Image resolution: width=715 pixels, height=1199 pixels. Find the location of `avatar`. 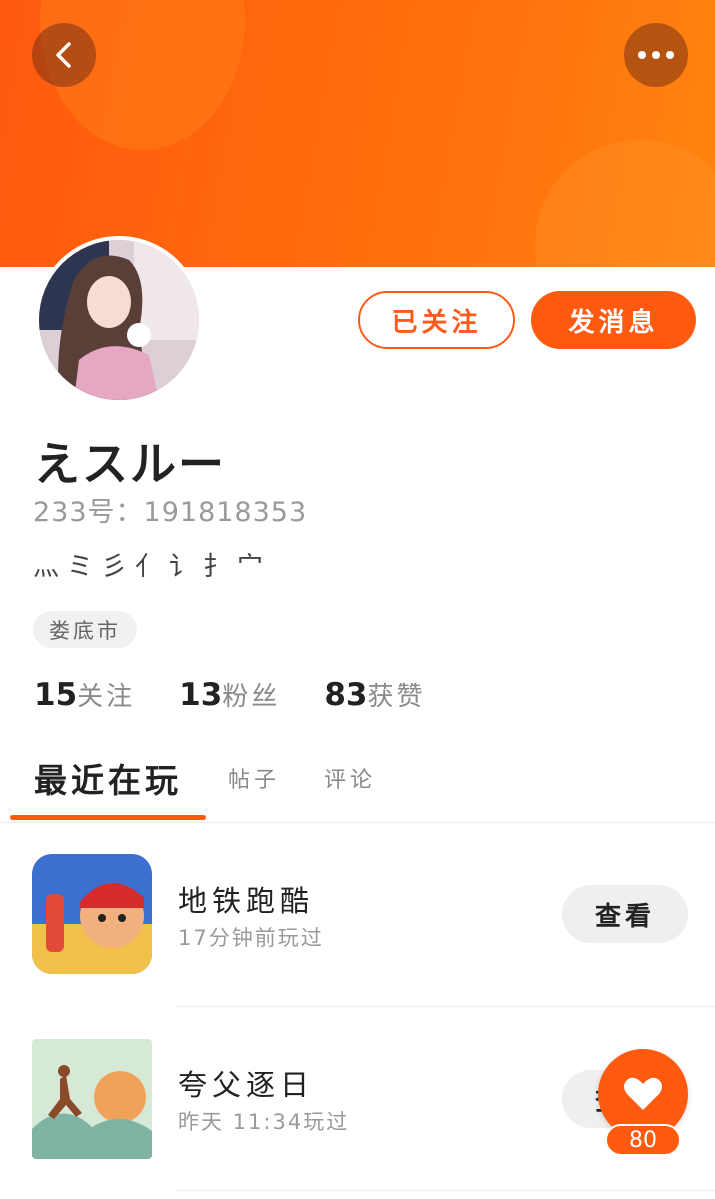

avatar is located at coordinates (119, 320).